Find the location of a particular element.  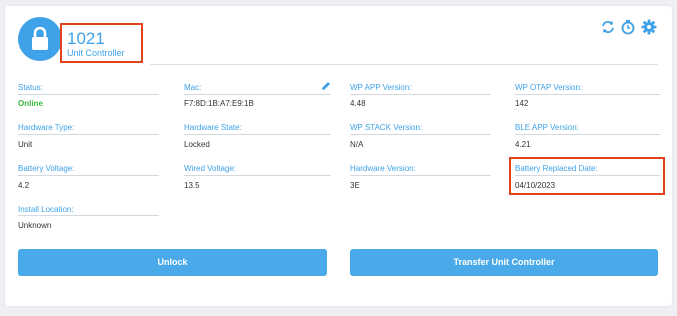

battery-replaced-date-divider is located at coordinates (587, 175).